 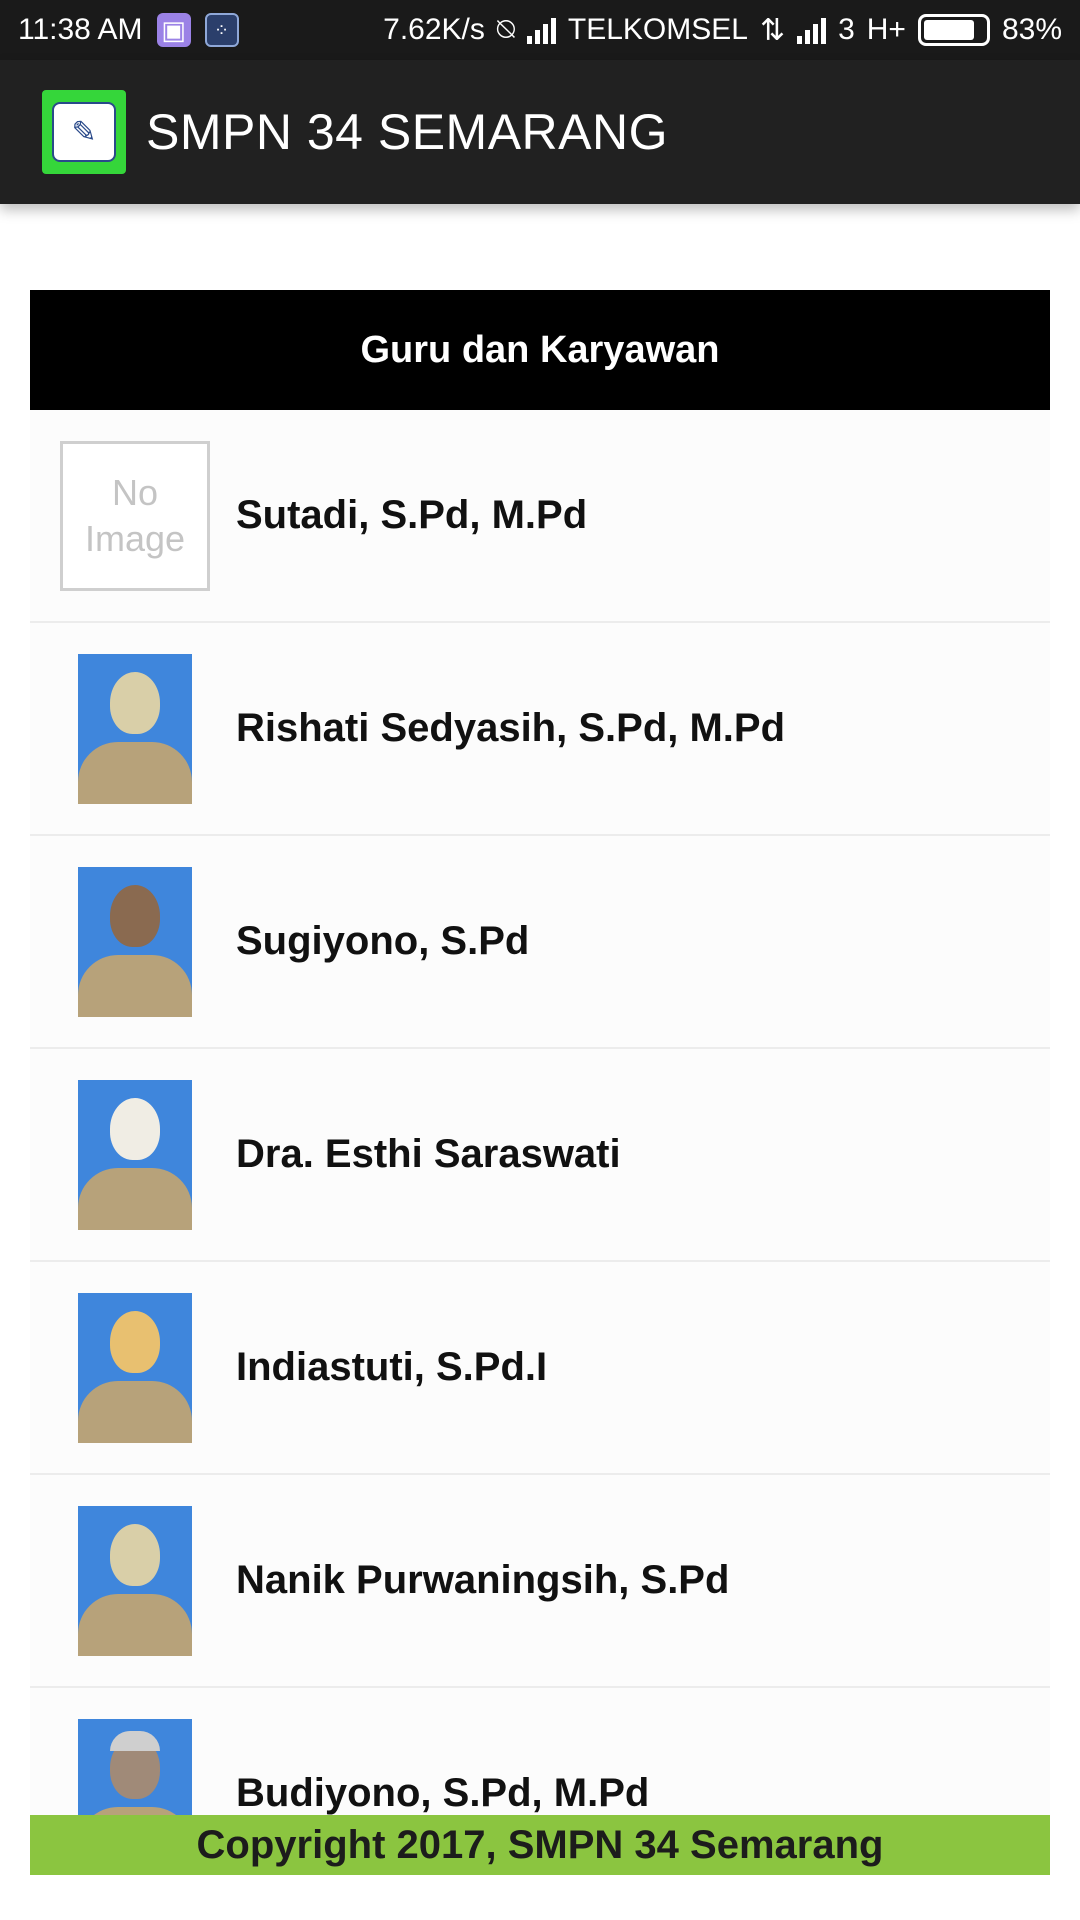 I want to click on notification-app-icon: ▣, so click(x=173, y=30).